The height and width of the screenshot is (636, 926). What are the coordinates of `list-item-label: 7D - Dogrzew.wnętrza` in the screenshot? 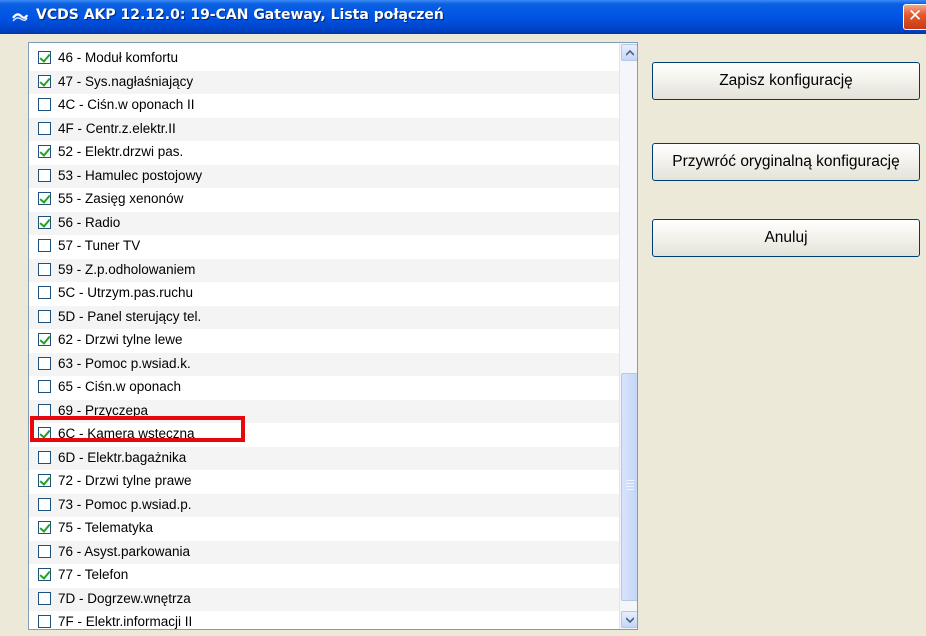 It's located at (124, 598).